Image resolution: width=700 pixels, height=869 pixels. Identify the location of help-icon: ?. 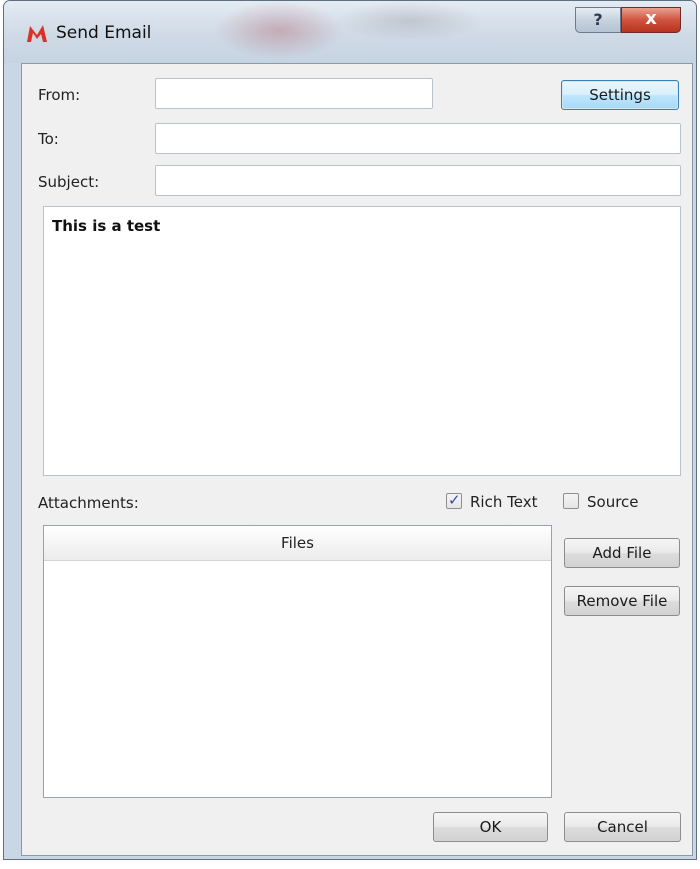
(598, 19).